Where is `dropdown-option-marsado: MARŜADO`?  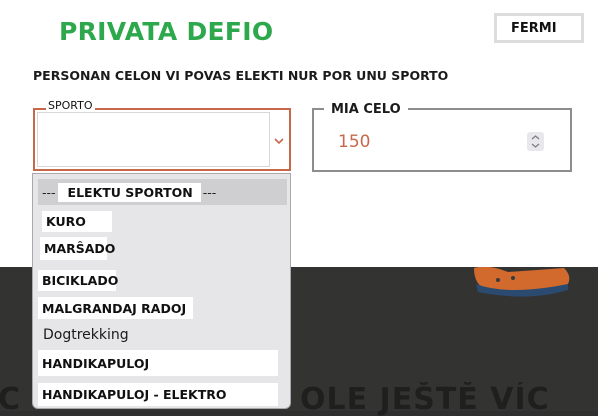
dropdown-option-marsado: MARŜADO is located at coordinates (77, 248).